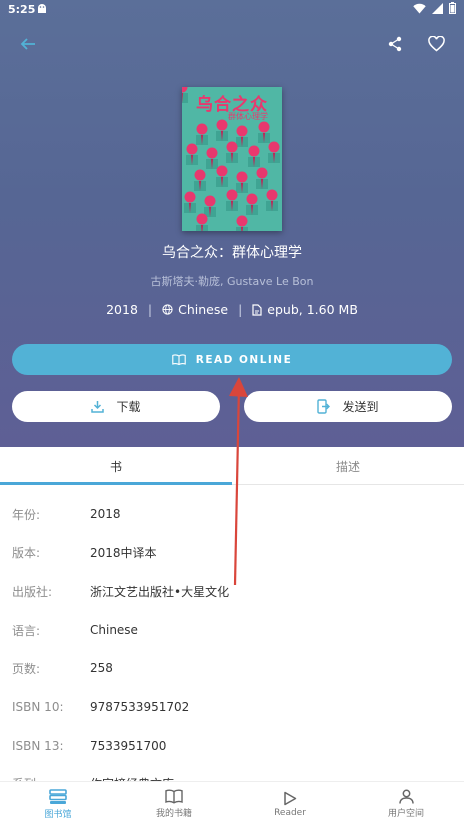 Image resolution: width=464 pixels, height=825 pixels. What do you see at coordinates (232, 552) in the screenshot?
I see `detail-row-edition: 版本: 2018中译本` at bounding box center [232, 552].